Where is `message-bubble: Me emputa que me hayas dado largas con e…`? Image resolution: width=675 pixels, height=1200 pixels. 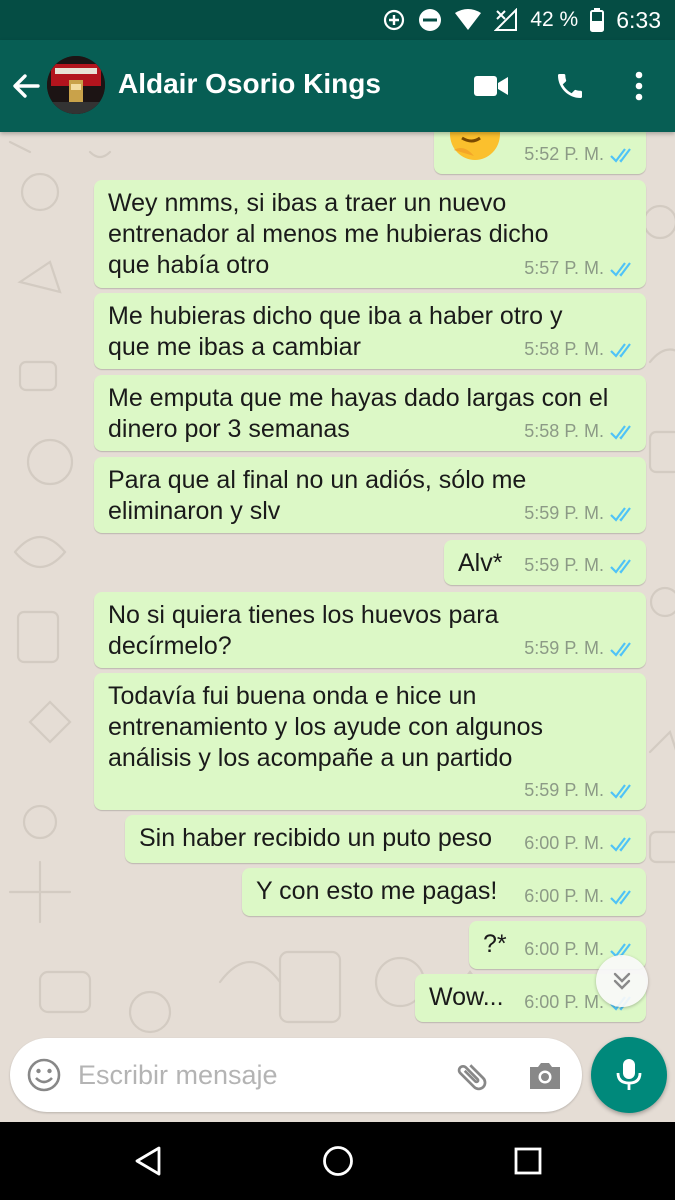 message-bubble: Me emputa que me hayas dado largas con e… is located at coordinates (370, 413).